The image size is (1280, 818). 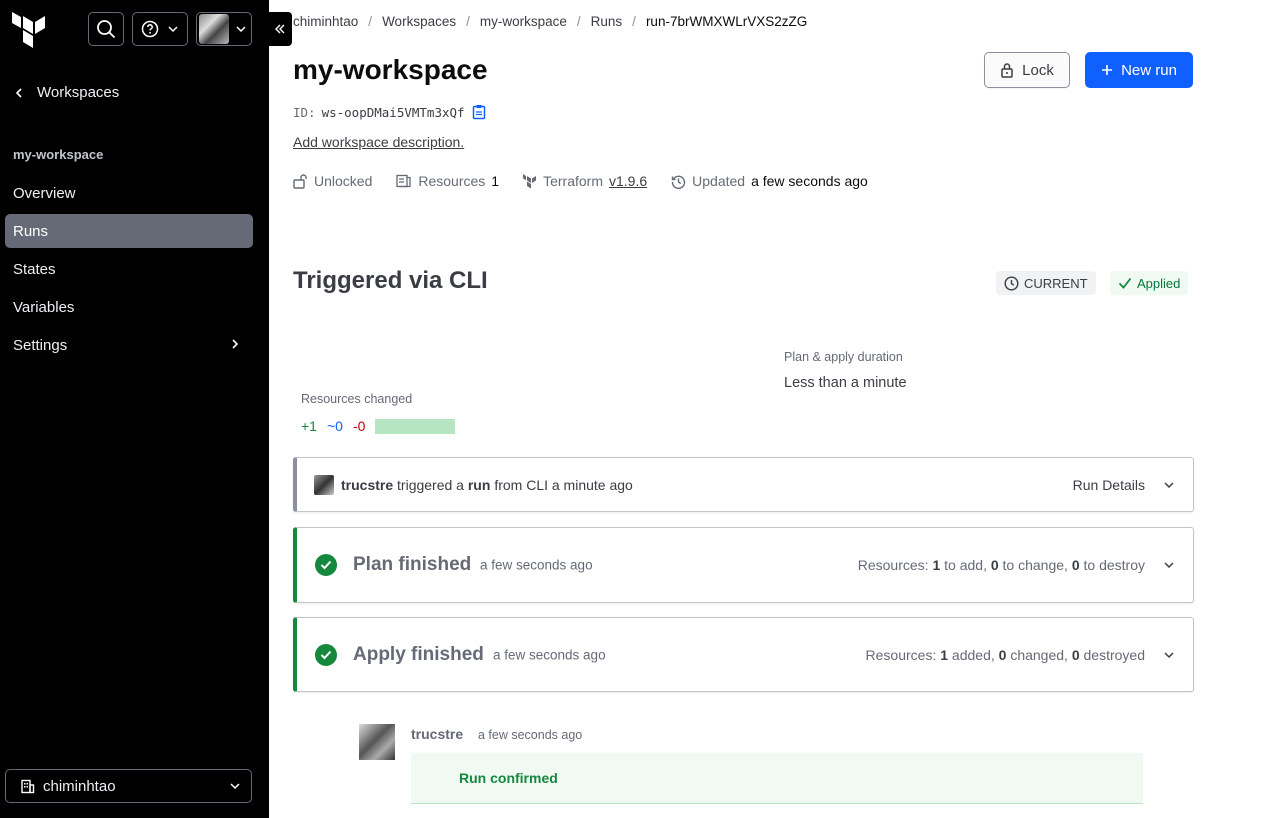 What do you see at coordinates (214, 29) in the screenshot?
I see `user-avatar` at bounding box center [214, 29].